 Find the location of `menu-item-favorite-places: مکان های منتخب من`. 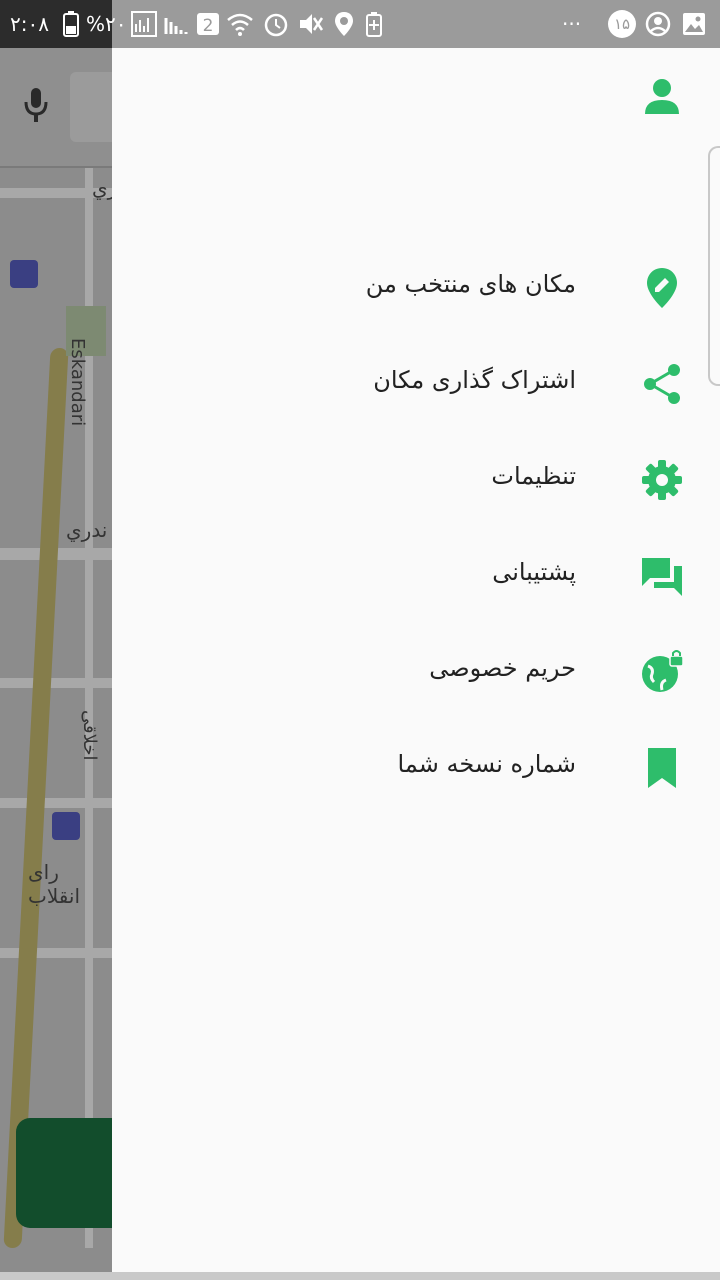

menu-item-favorite-places: مکان های منتخب من is located at coordinates (416, 288).